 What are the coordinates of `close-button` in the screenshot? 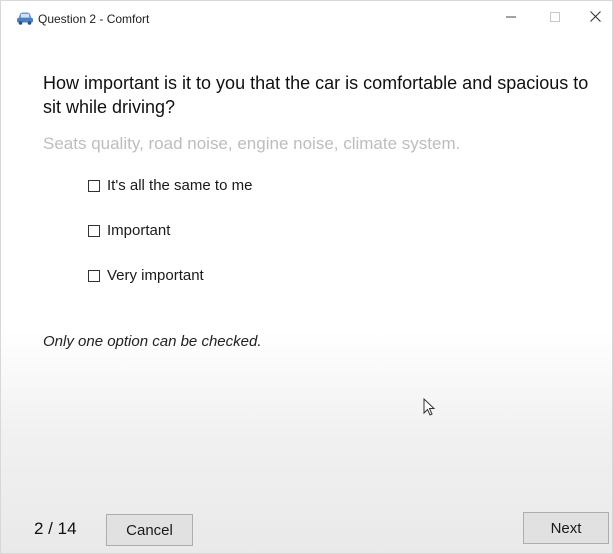 It's located at (593, 18).